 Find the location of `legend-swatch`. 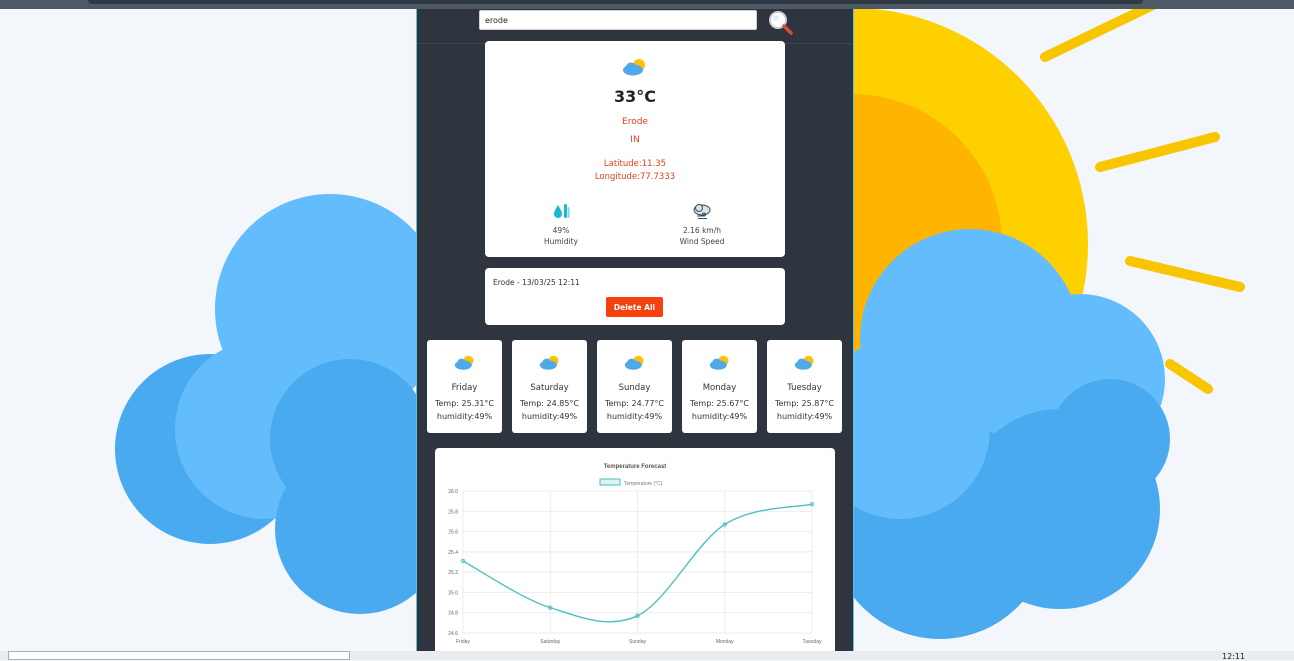

legend-swatch is located at coordinates (610, 482).